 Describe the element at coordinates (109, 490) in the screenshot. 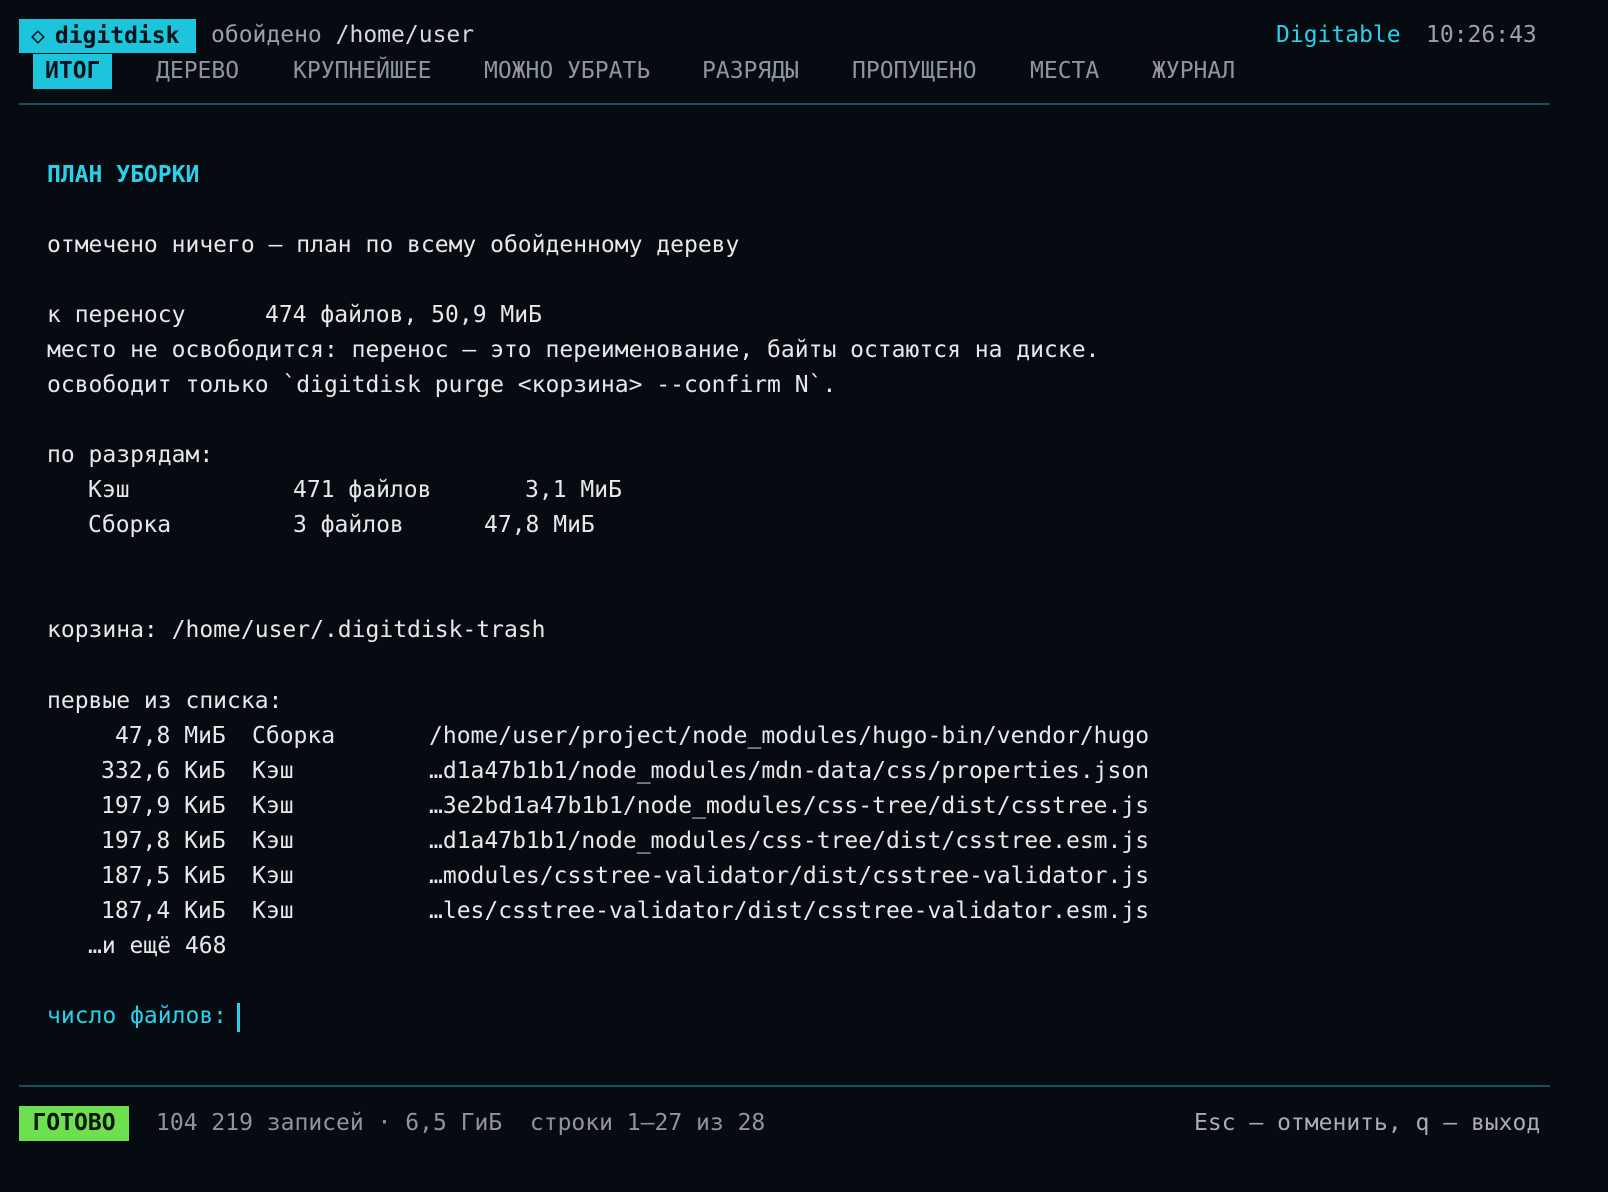

I see `category-name: Кэш` at that location.